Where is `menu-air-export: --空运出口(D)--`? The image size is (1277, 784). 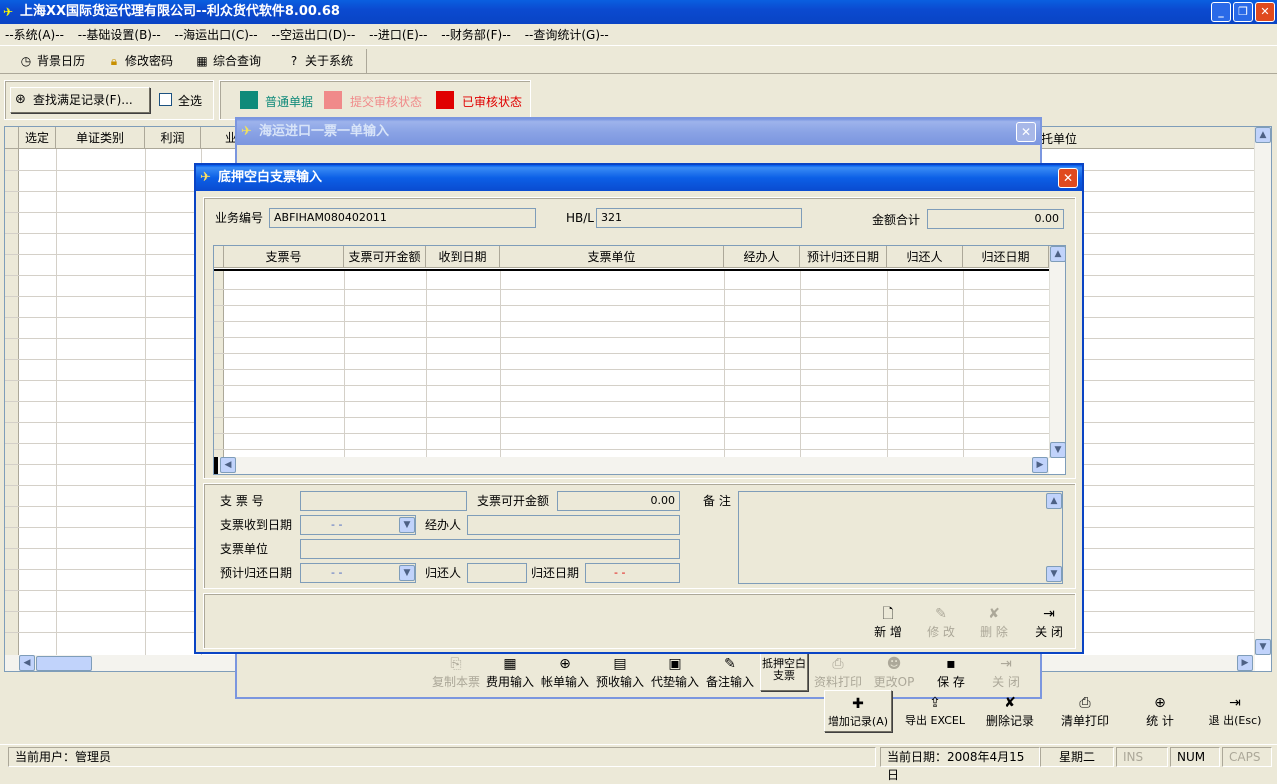
menu-air-export: --空运出口(D)-- is located at coordinates (313, 35).